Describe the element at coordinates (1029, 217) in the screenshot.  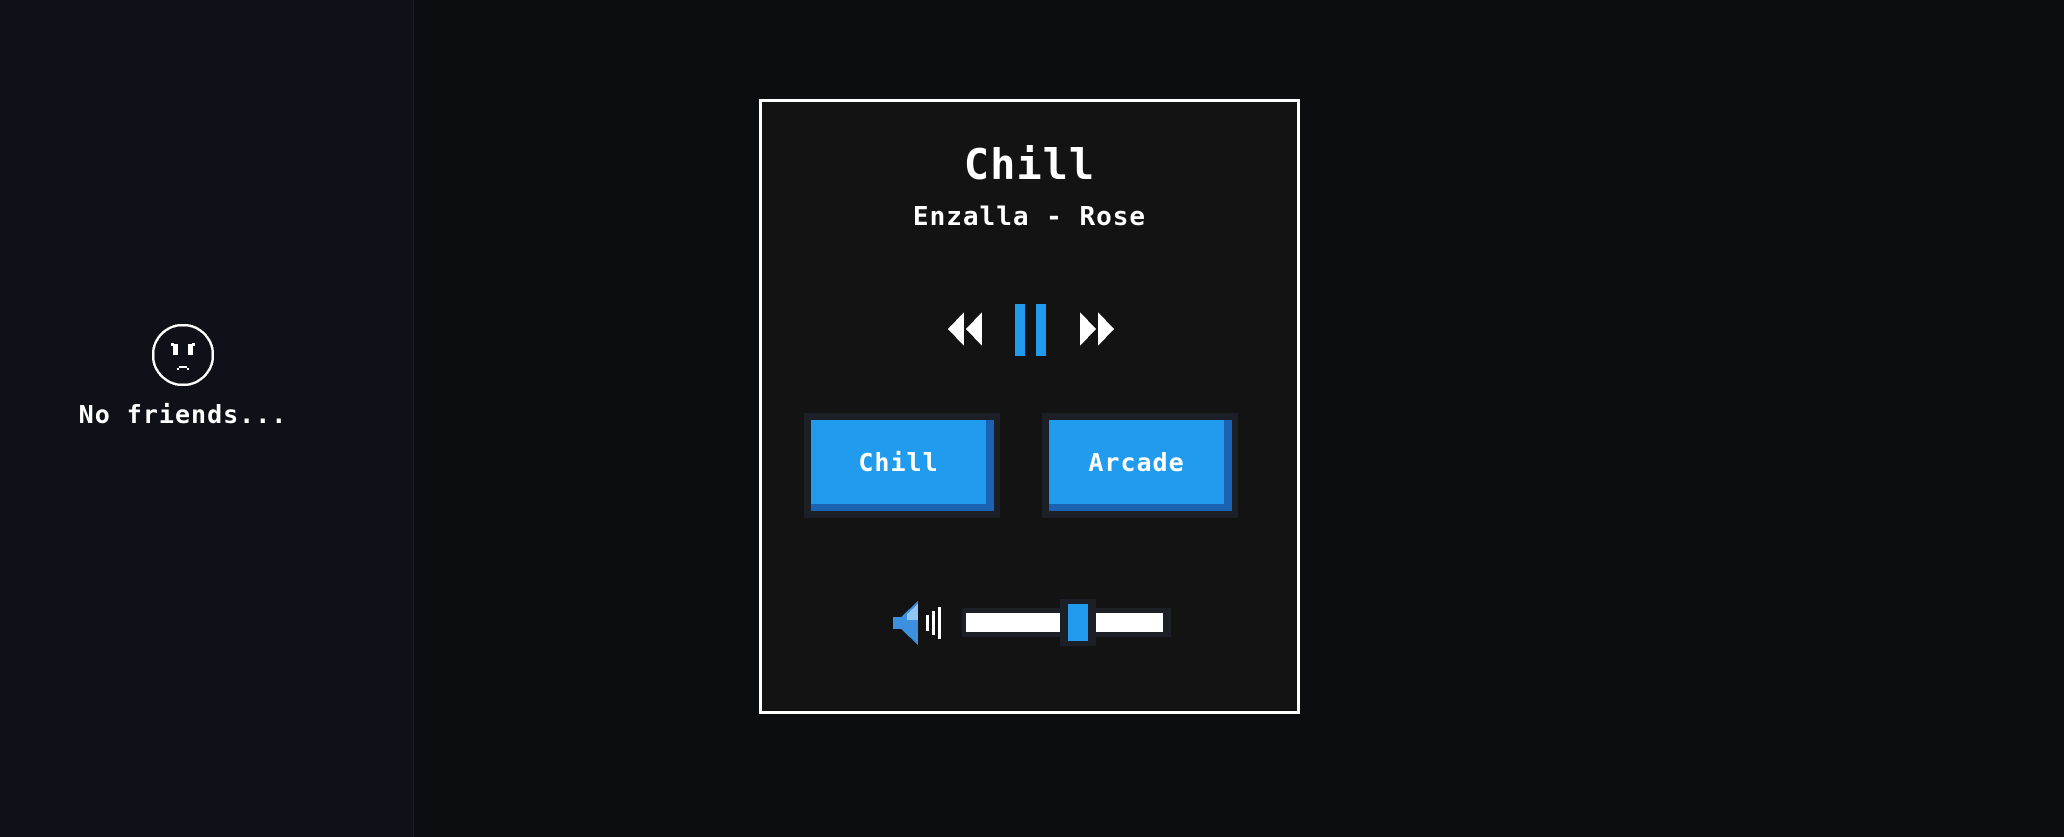
I see `track-artist-name: Enzalla - Rose` at that location.